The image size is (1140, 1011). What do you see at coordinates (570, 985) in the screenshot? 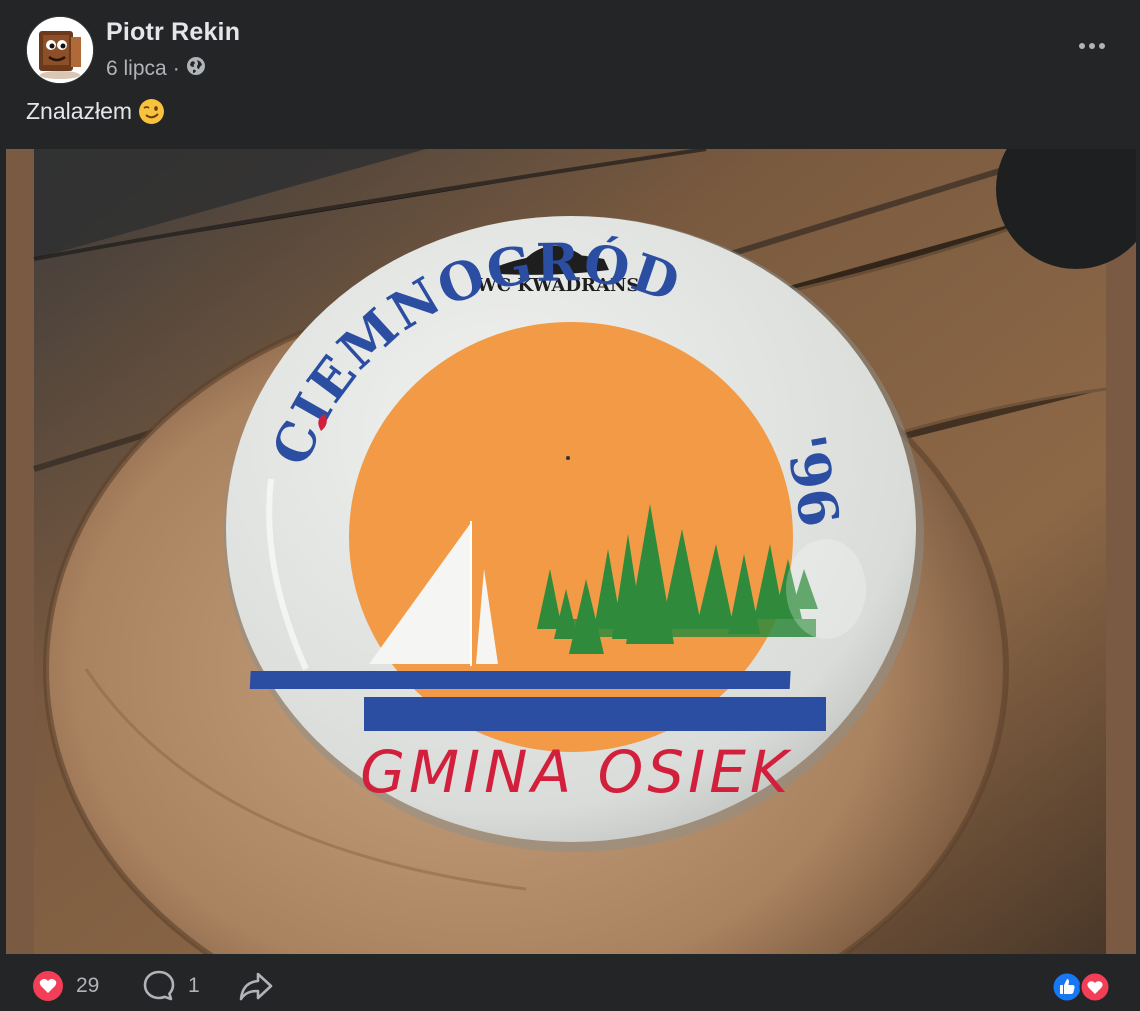
I see `post-actions-bar: 29 1` at bounding box center [570, 985].